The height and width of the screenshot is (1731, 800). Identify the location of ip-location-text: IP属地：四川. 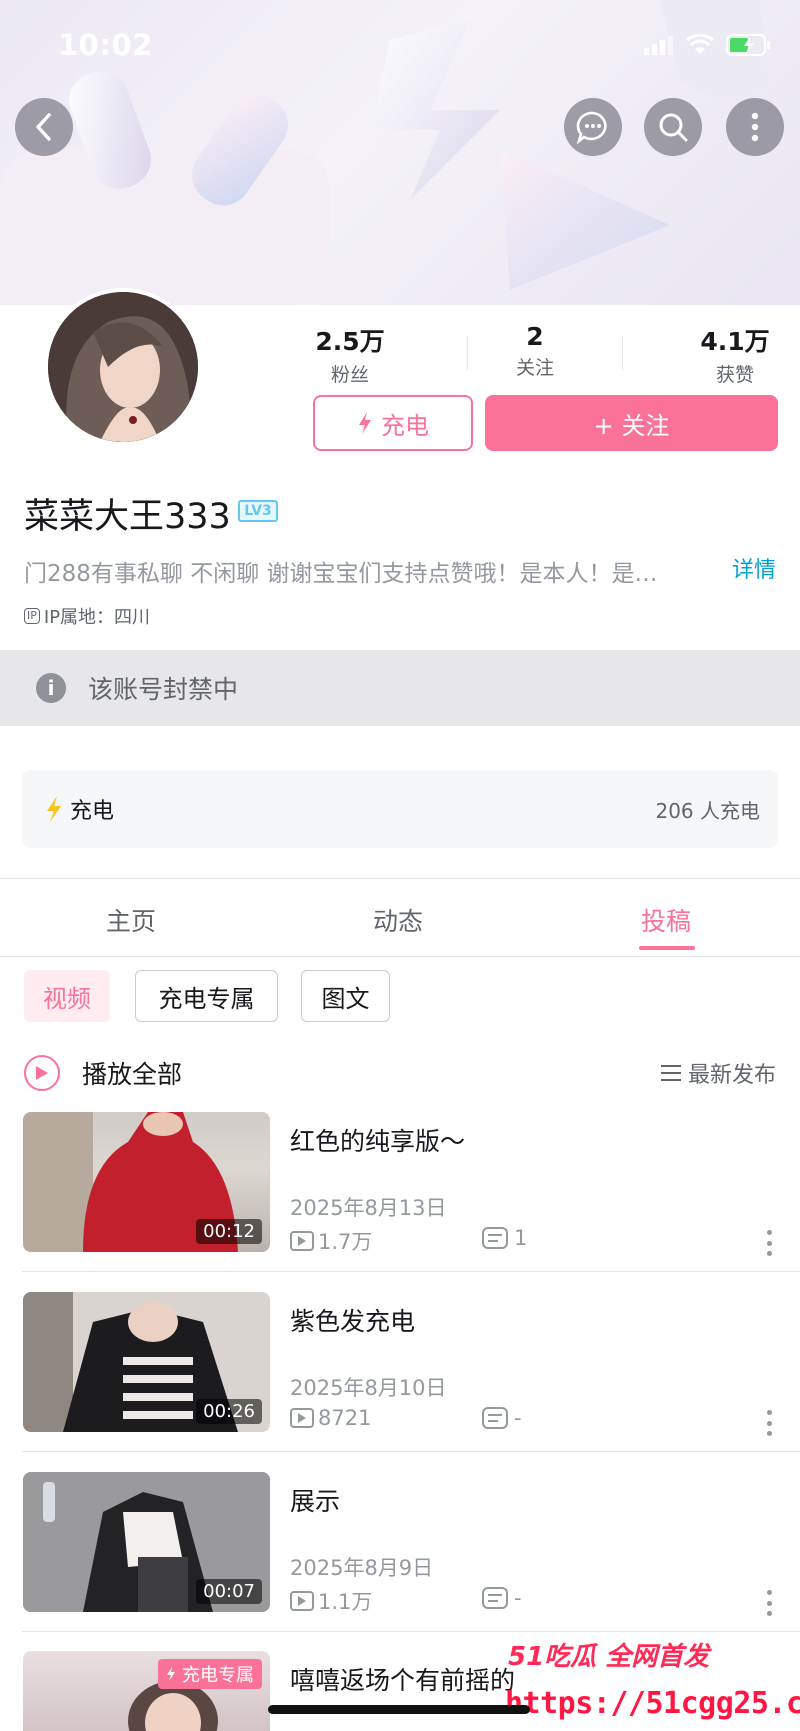
(97, 617).